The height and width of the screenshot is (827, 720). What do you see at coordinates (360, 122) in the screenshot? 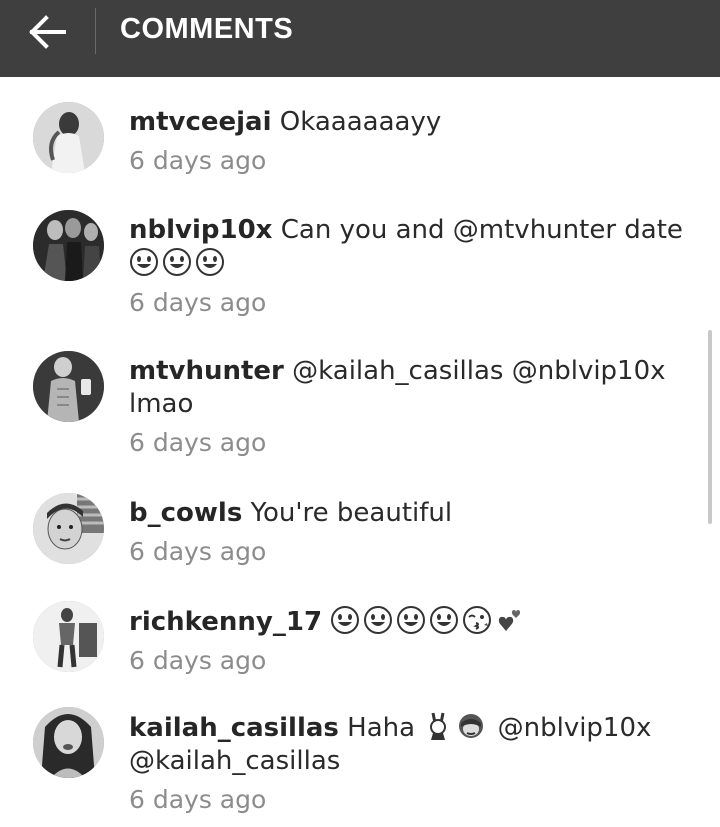
I see `comment-text: Okaaaaaayy` at bounding box center [360, 122].